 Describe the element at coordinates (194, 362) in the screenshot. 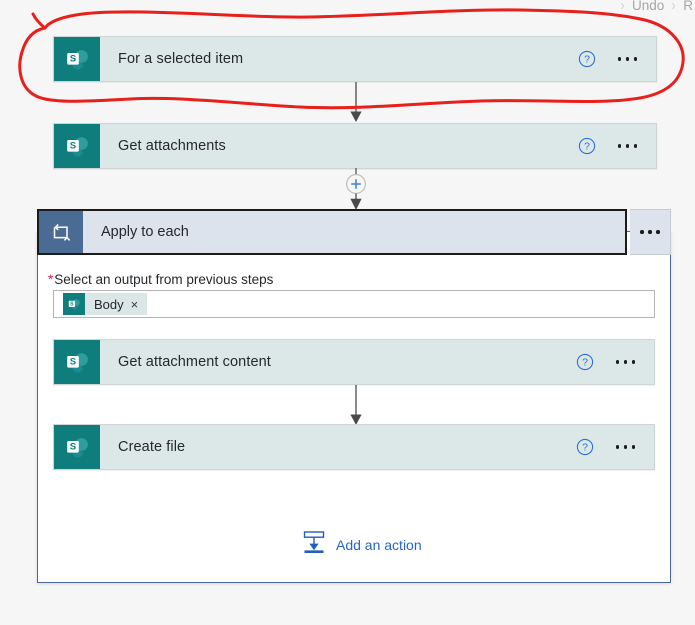

I see `action-card-title: Get attachment content` at that location.